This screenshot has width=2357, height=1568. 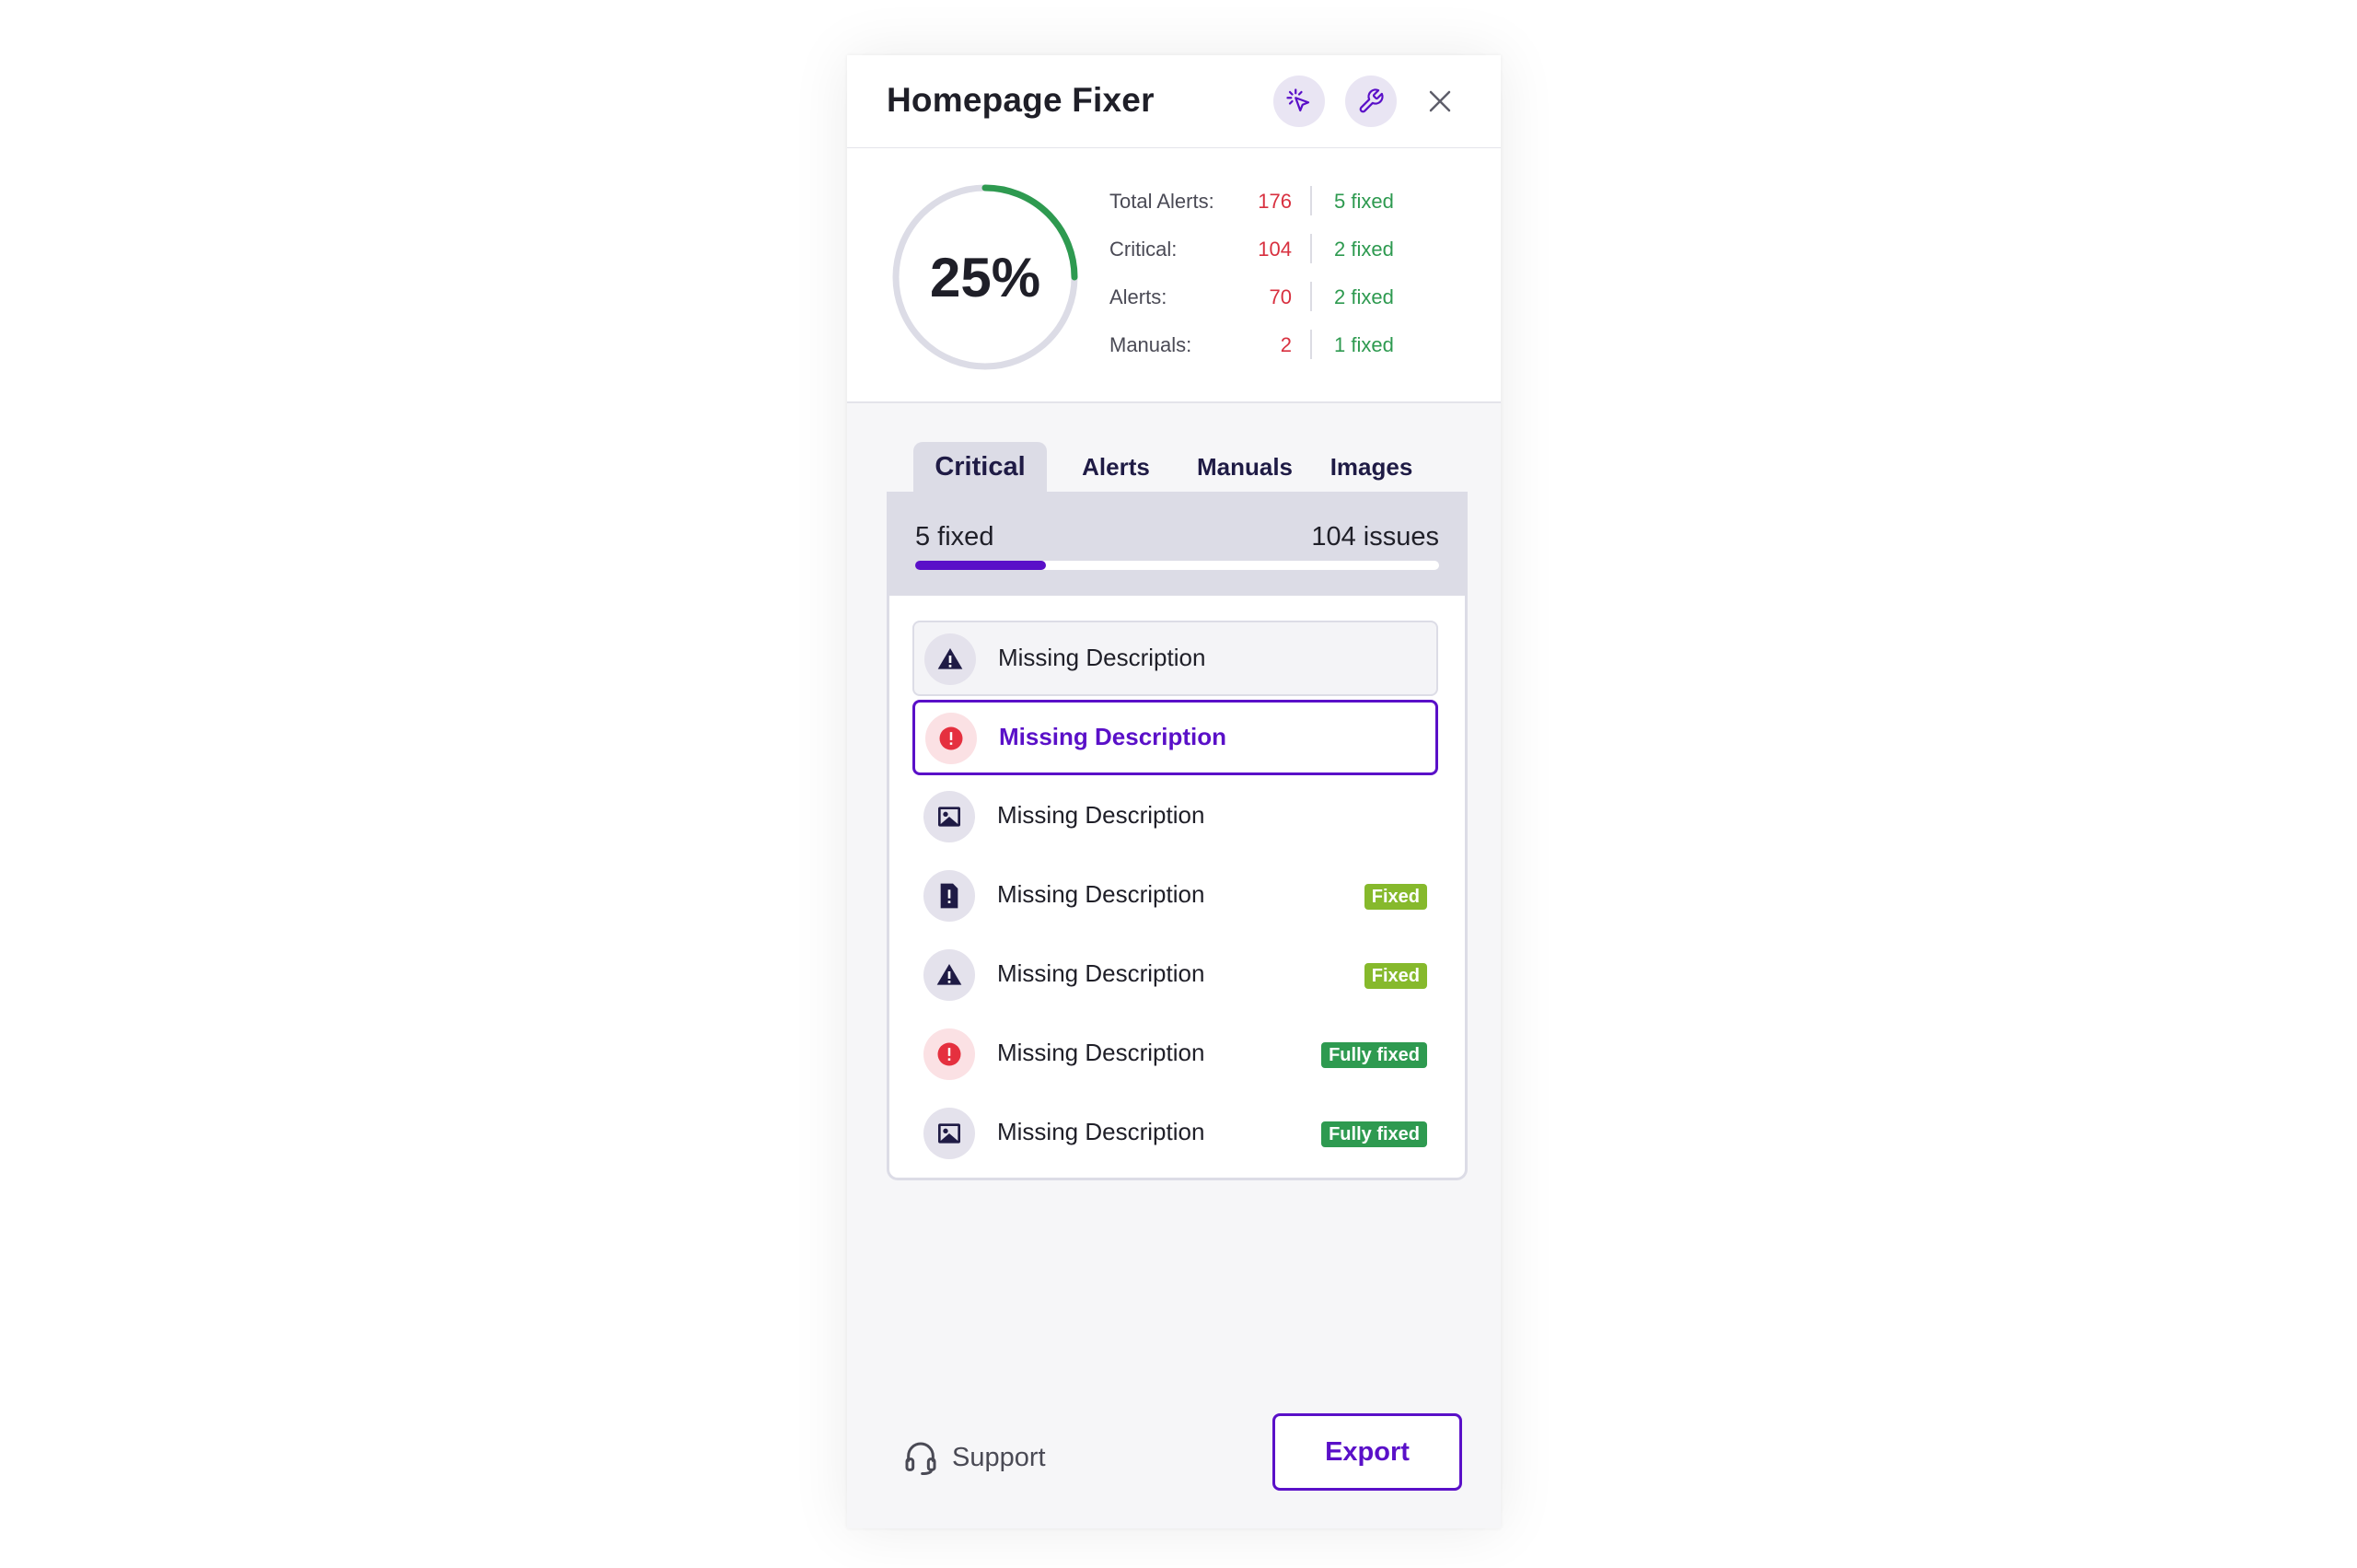 What do you see at coordinates (920, 1458) in the screenshot?
I see `headset-icon` at bounding box center [920, 1458].